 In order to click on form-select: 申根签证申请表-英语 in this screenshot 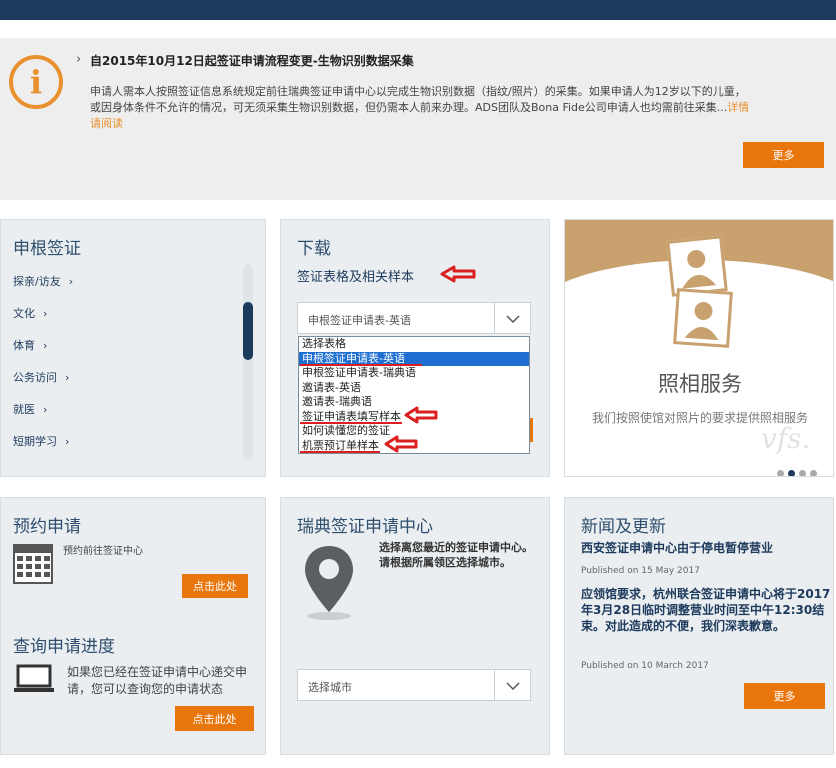, I will do `click(414, 318)`.